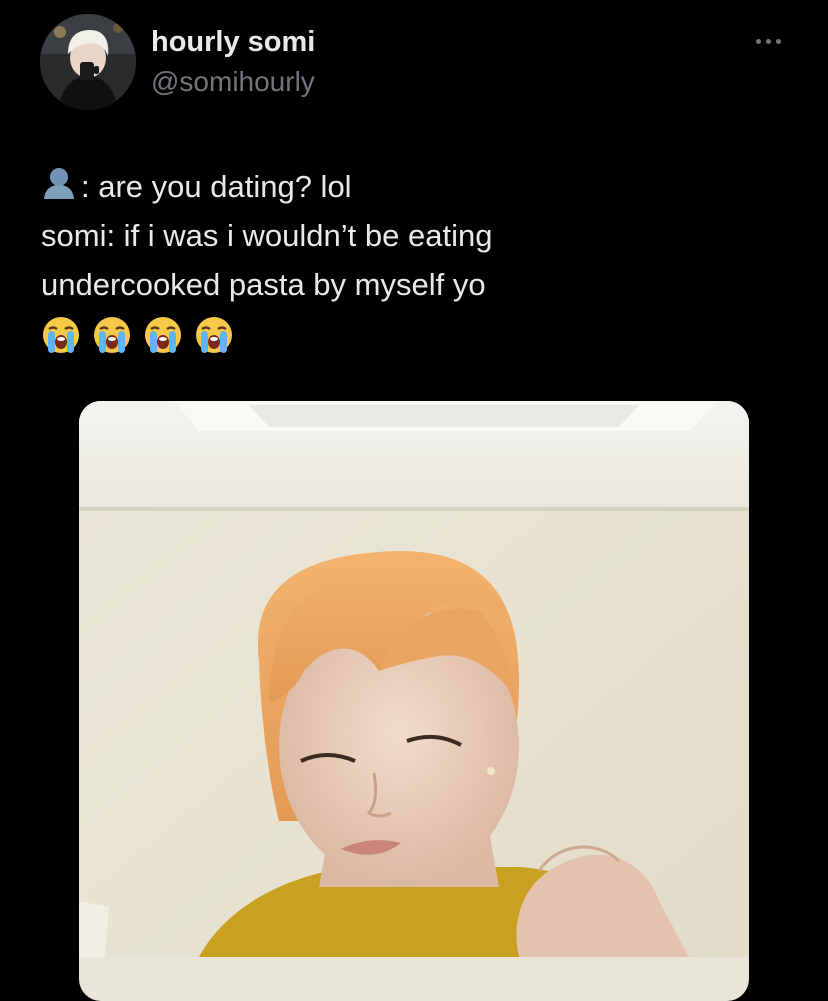 The width and height of the screenshot is (828, 1001). Describe the element at coordinates (59, 183) in the screenshot. I see `bust-in-silhouette-icon` at that location.